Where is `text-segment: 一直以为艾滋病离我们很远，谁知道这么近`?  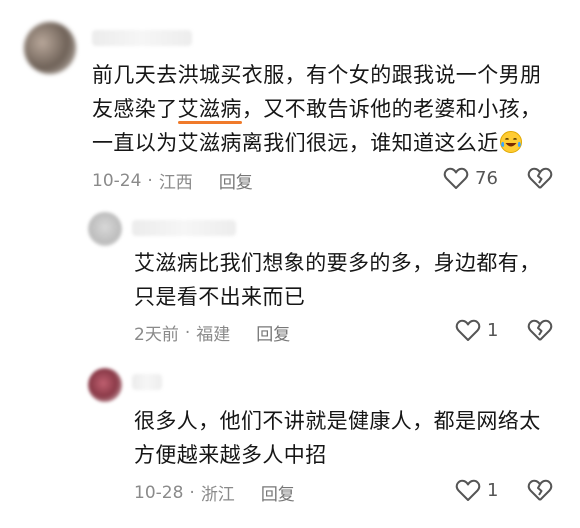 text-segment: 一直以为艾滋病离我们很远，谁知道这么近 is located at coordinates (295, 143).